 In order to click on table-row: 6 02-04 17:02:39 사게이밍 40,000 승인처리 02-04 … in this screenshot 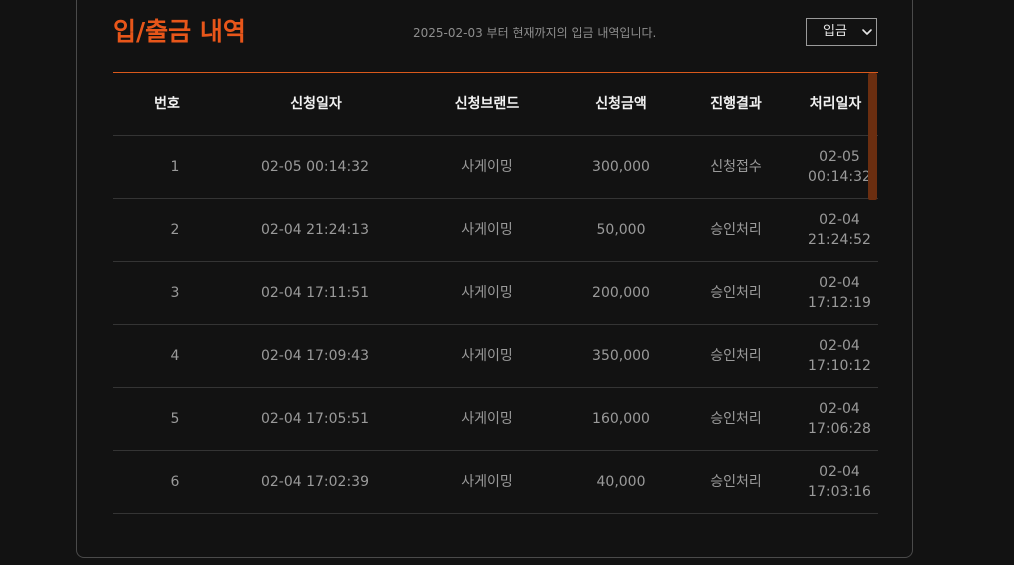, I will do `click(495, 482)`.